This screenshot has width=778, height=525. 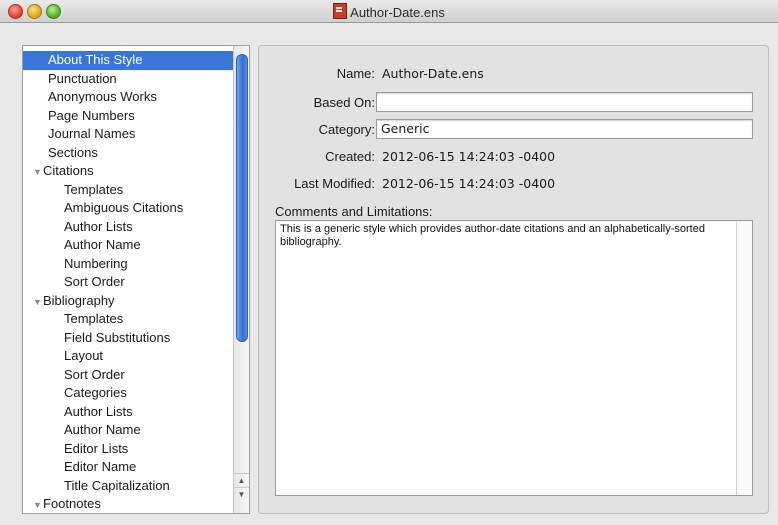 I want to click on scroll-up-arrow-icon: ▲, so click(x=241, y=480).